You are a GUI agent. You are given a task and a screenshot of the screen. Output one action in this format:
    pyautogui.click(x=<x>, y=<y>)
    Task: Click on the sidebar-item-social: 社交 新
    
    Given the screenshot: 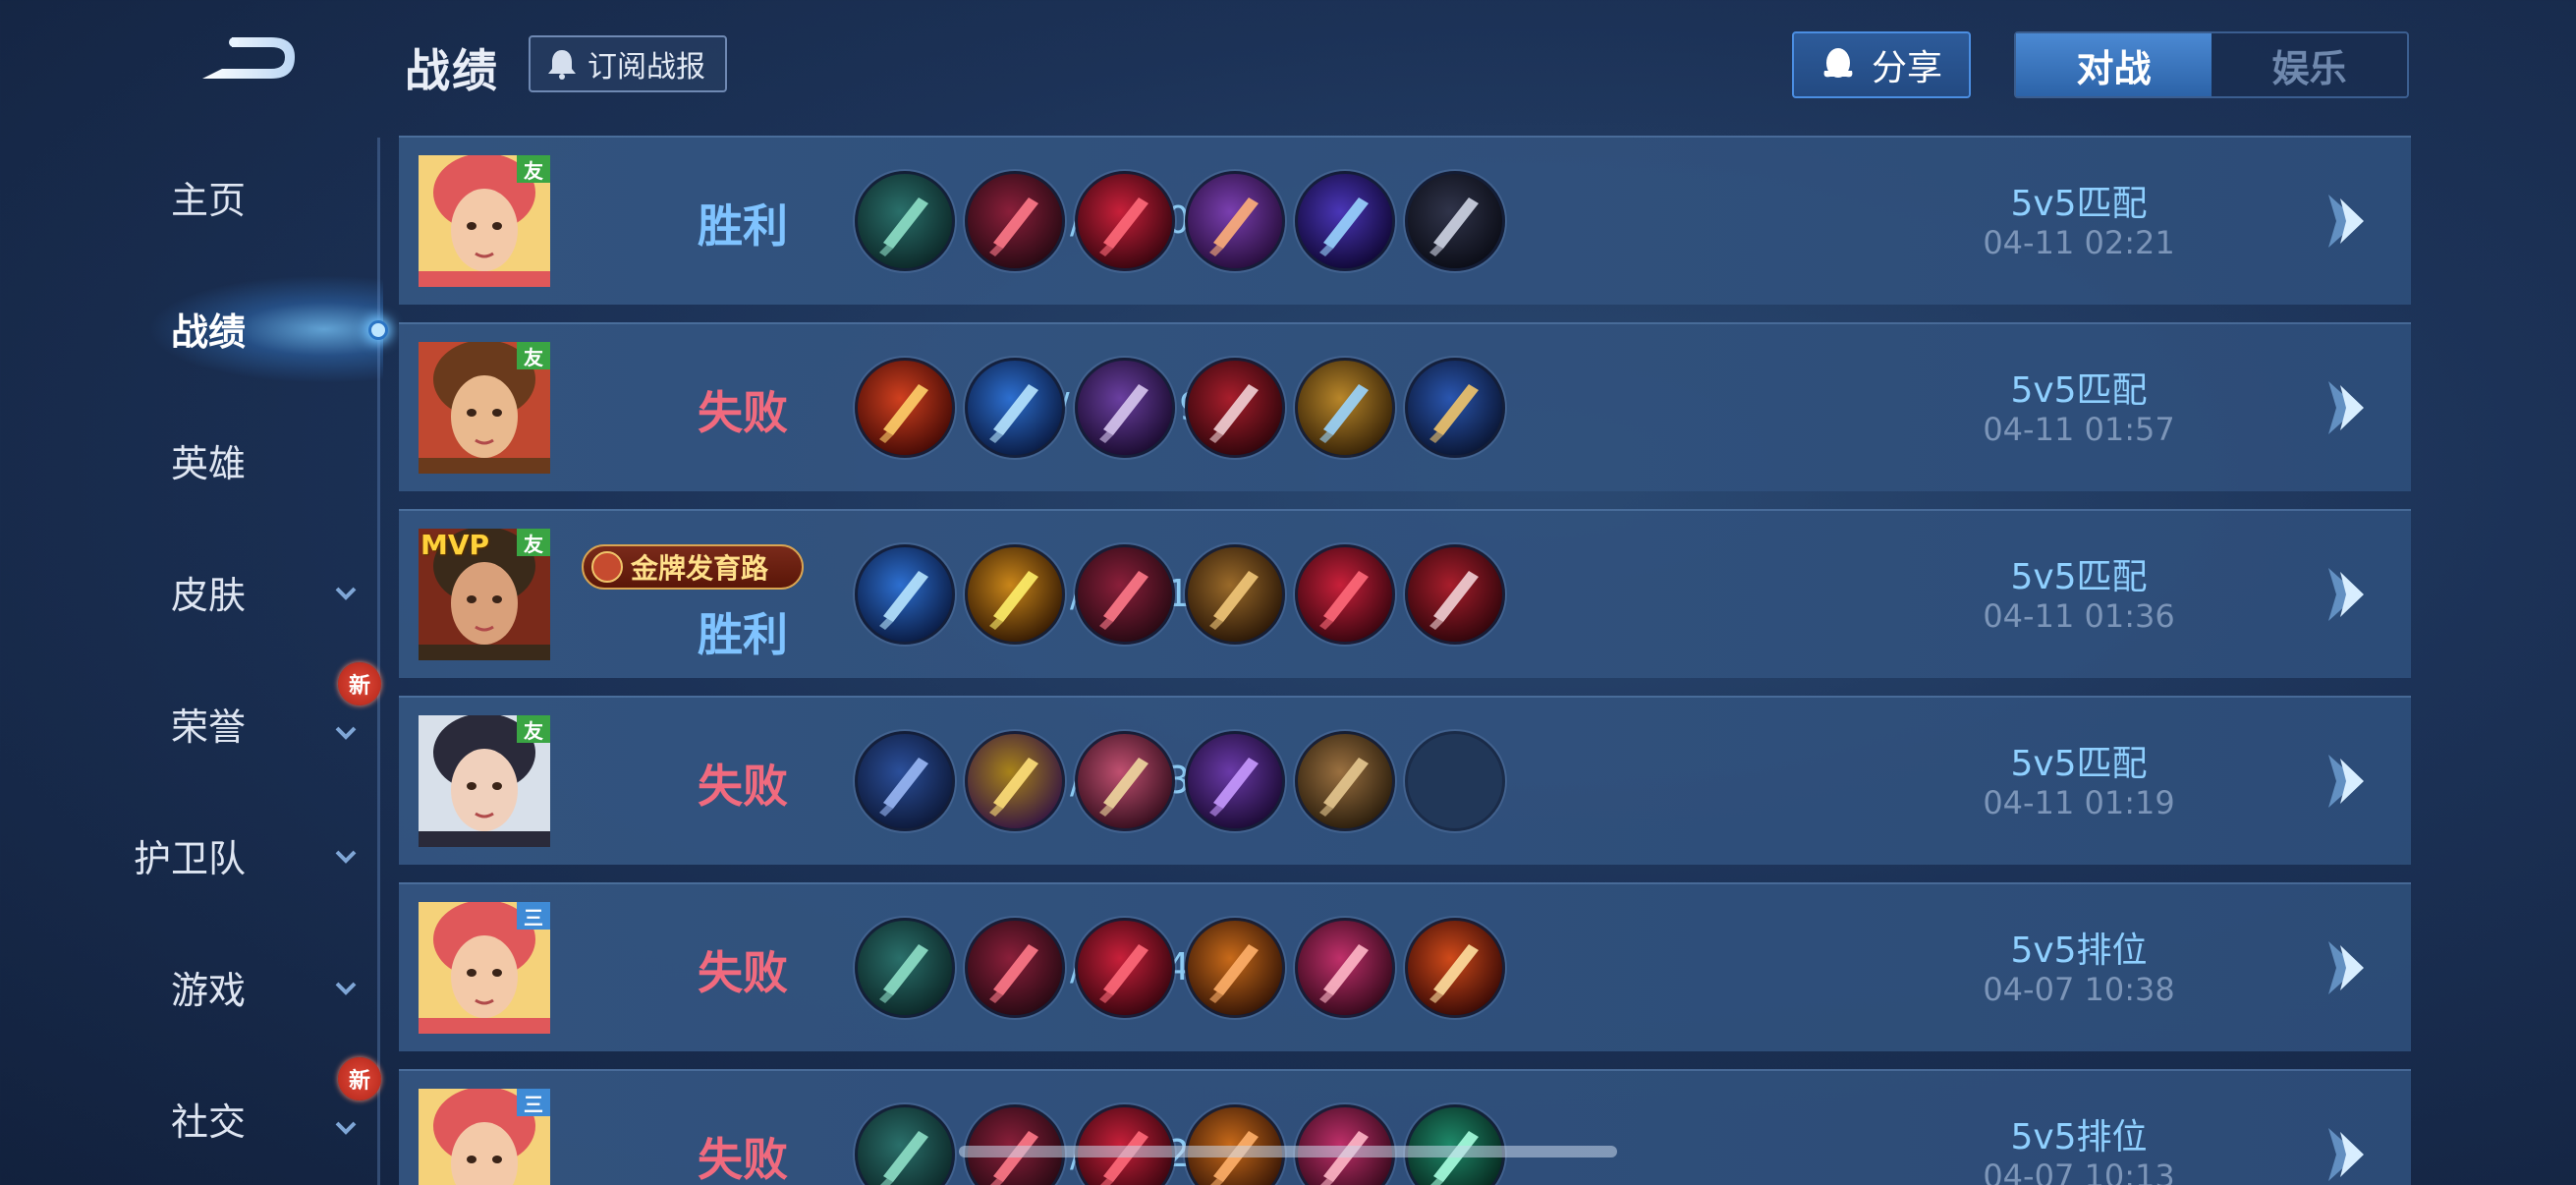 What is the action you would take?
    pyautogui.click(x=190, y=1107)
    